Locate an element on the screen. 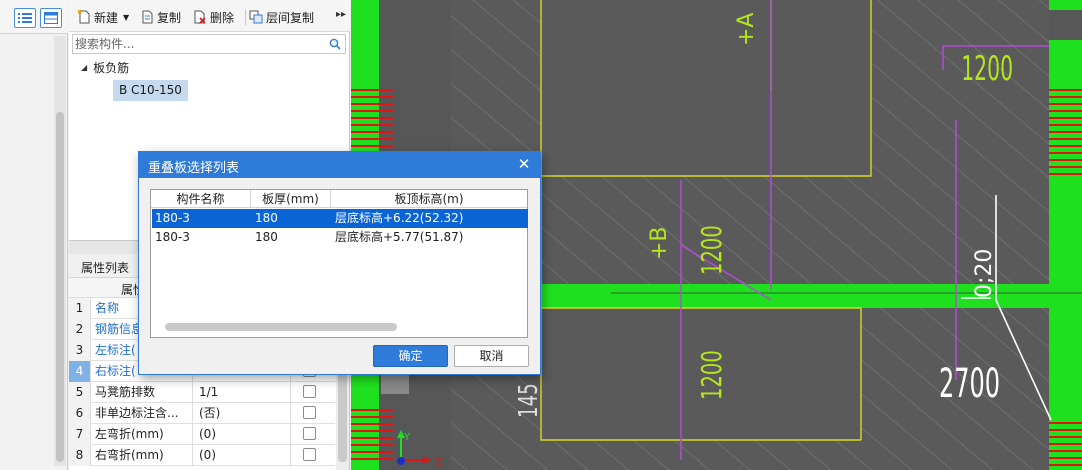 This screenshot has height=470, width=1082. component-search-box is located at coordinates (209, 44).